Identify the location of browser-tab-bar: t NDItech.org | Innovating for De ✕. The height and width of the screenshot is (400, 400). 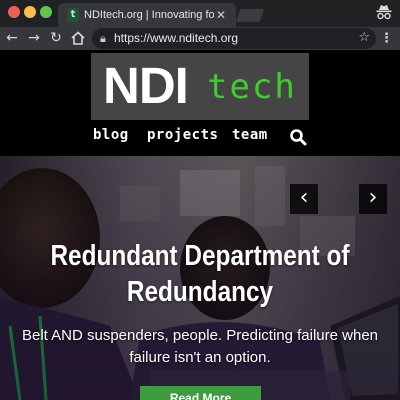
(200, 13).